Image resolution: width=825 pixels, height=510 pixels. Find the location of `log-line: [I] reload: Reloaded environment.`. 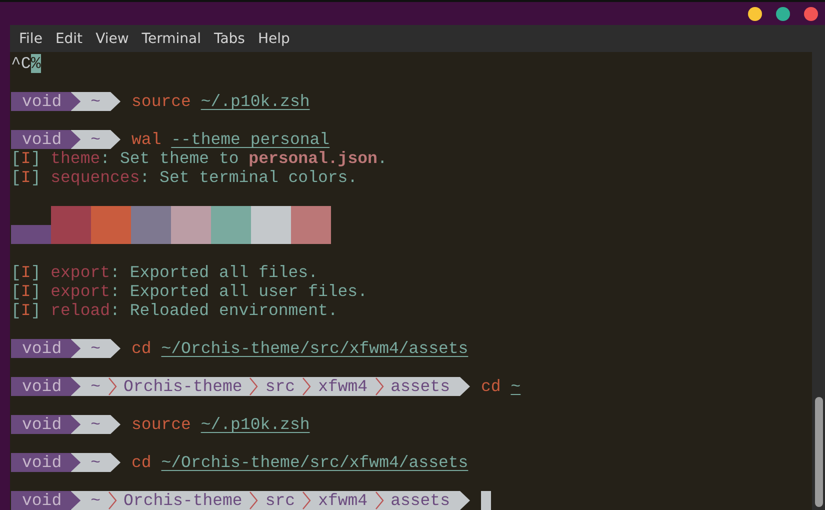

log-line: [I] reload: Reloaded environment. is located at coordinates (174, 310).